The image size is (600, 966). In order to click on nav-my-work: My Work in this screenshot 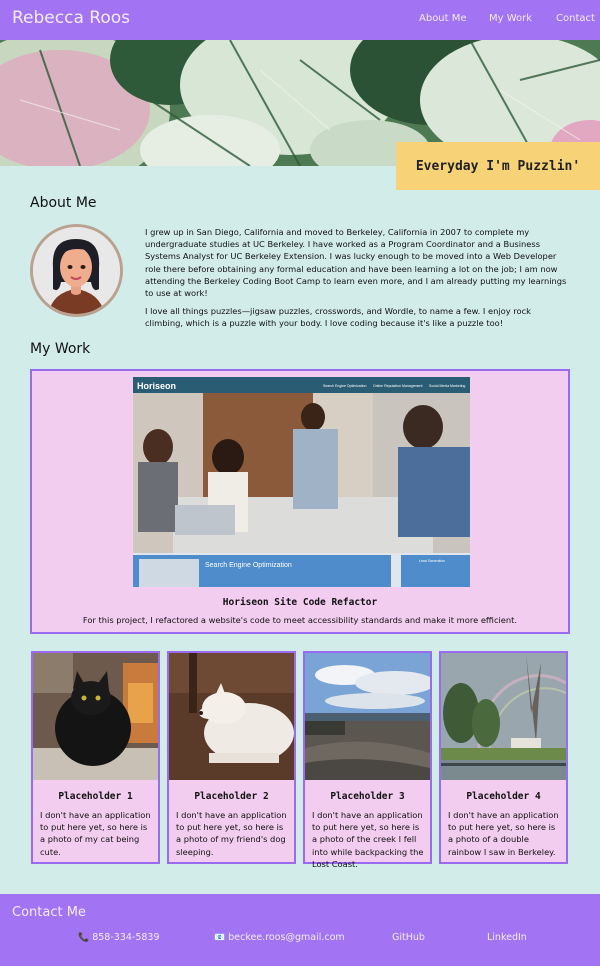, I will do `click(510, 18)`.